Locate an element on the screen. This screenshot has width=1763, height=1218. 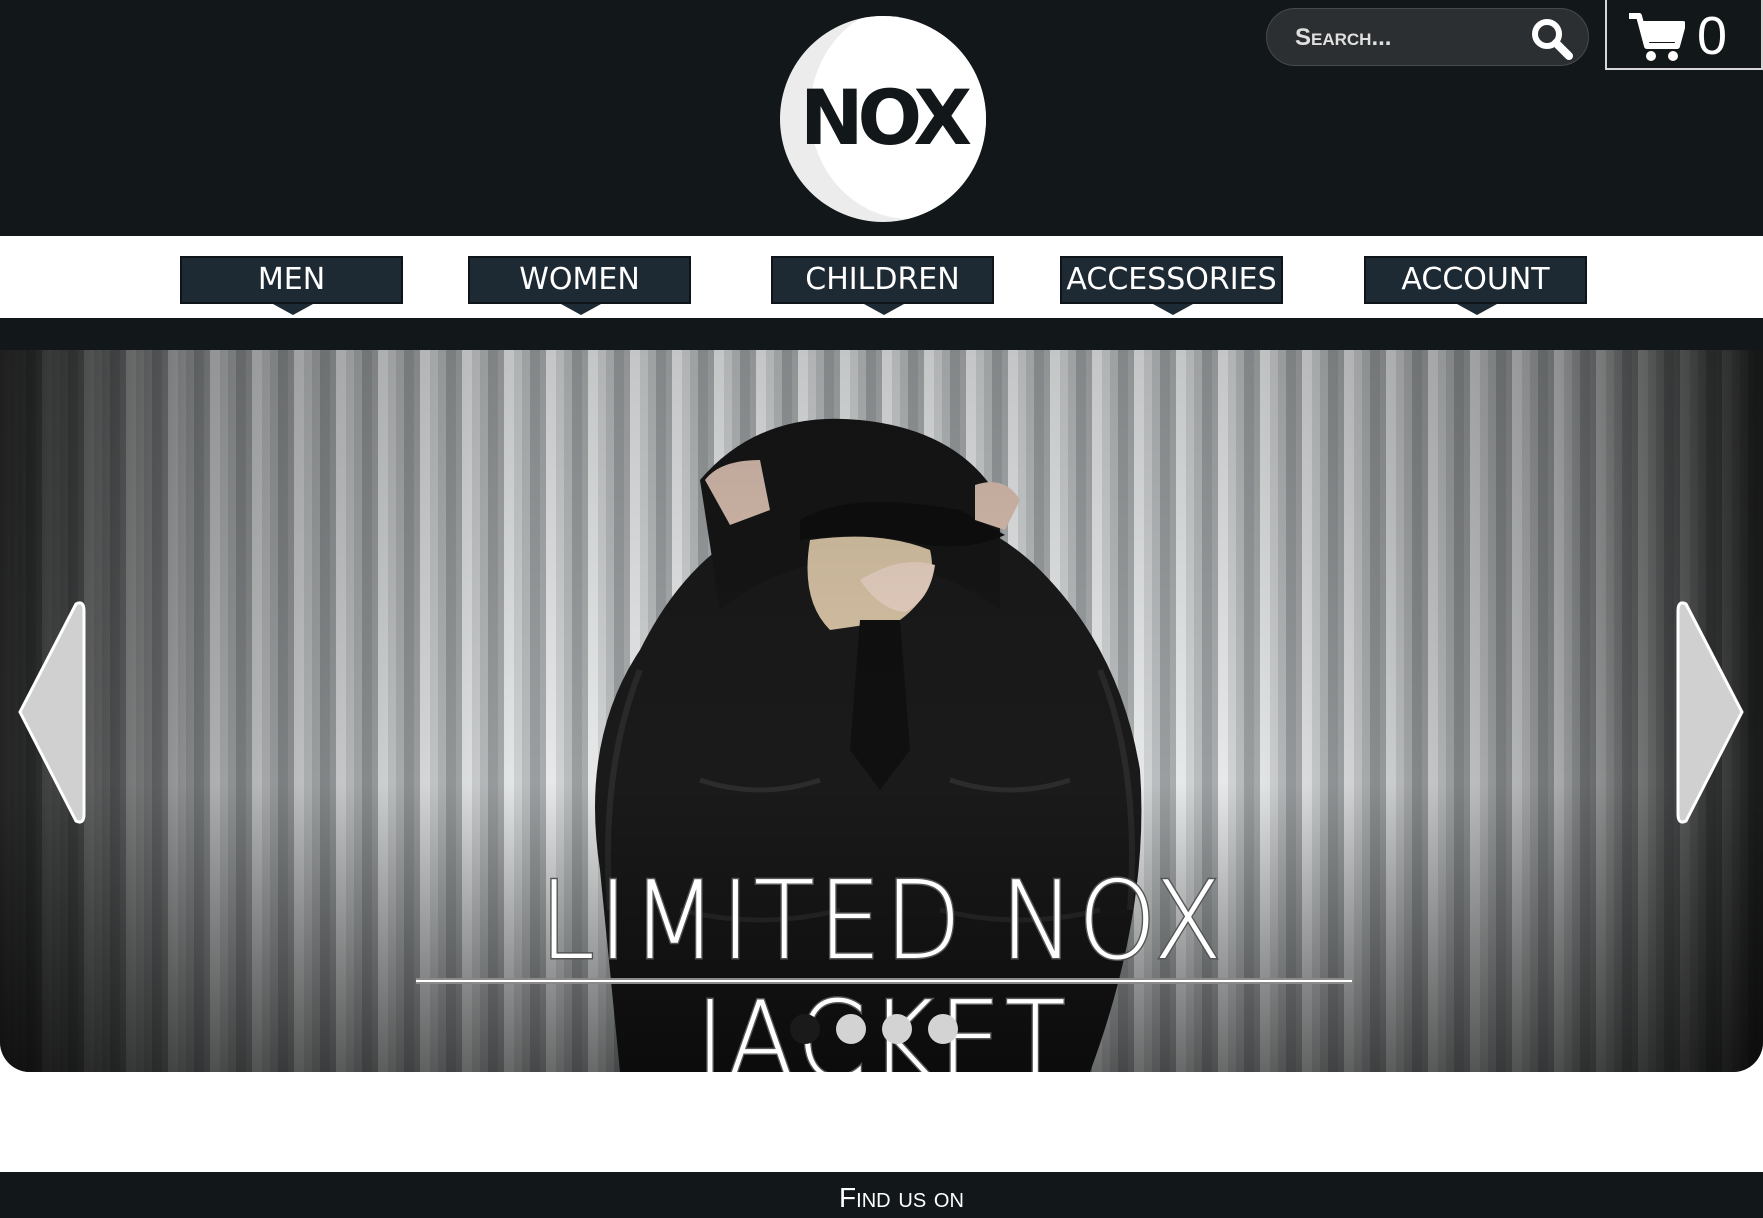
nav-item-account: ACCOUNT is located at coordinates (1475, 285).